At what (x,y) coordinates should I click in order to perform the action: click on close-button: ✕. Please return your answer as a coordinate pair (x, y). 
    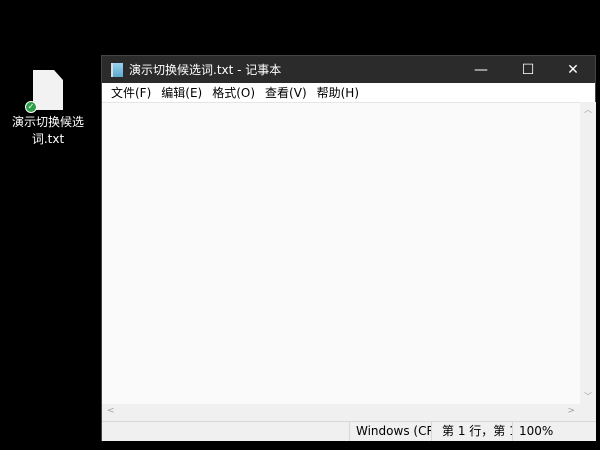
    Looking at the image, I should click on (573, 69).